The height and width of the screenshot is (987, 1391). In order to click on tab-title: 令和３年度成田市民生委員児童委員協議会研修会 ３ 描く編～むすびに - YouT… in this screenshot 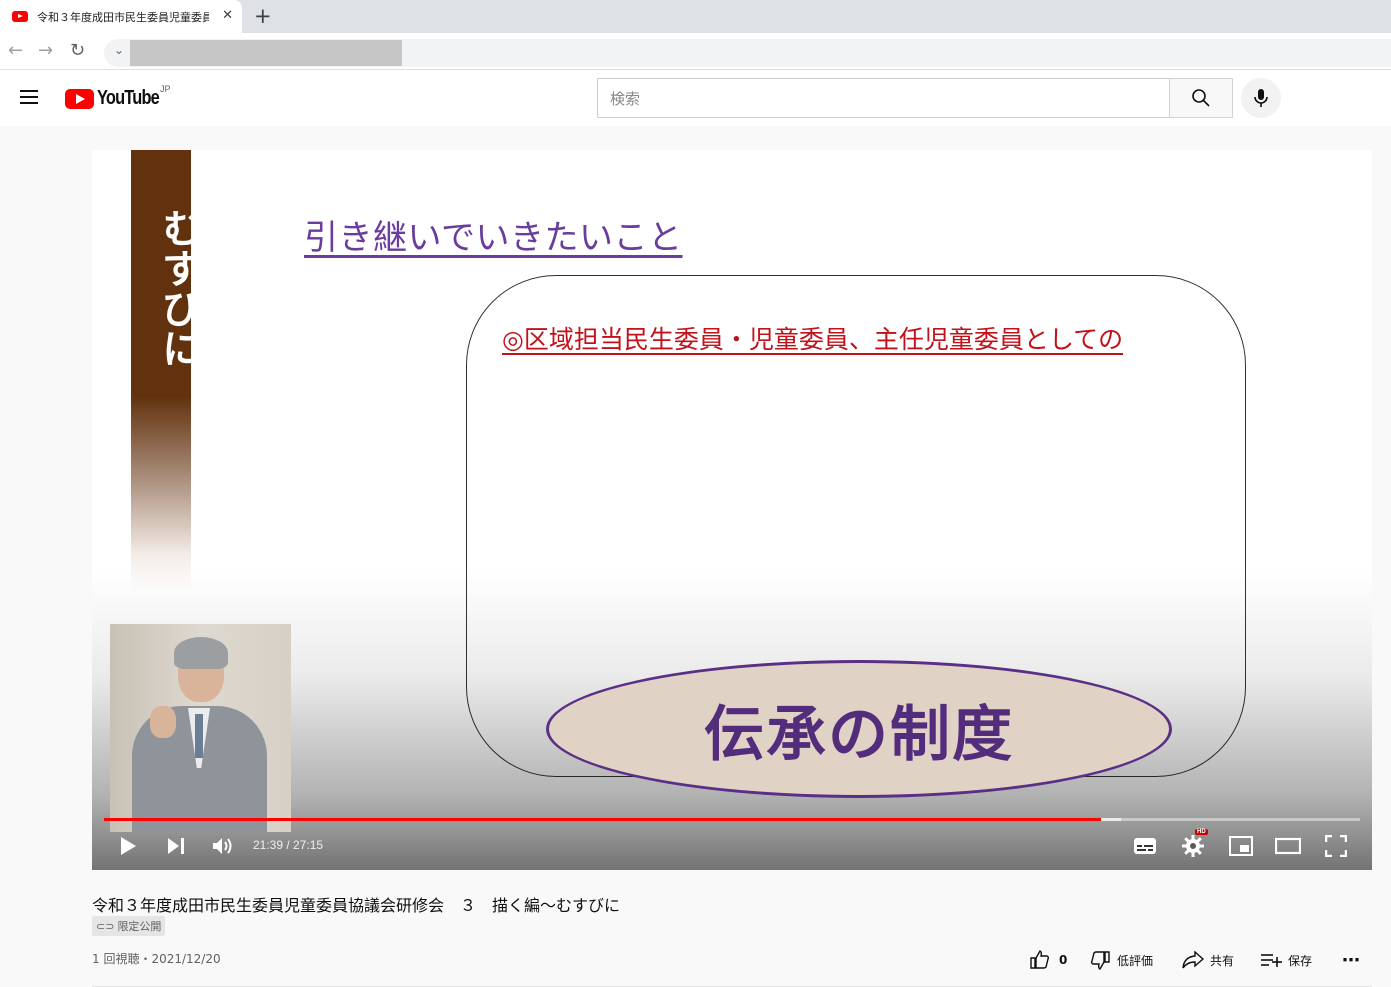, I will do `click(123, 17)`.